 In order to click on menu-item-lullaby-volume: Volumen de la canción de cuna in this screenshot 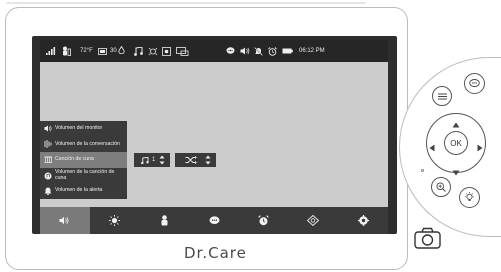, I will do `click(83, 176)`.